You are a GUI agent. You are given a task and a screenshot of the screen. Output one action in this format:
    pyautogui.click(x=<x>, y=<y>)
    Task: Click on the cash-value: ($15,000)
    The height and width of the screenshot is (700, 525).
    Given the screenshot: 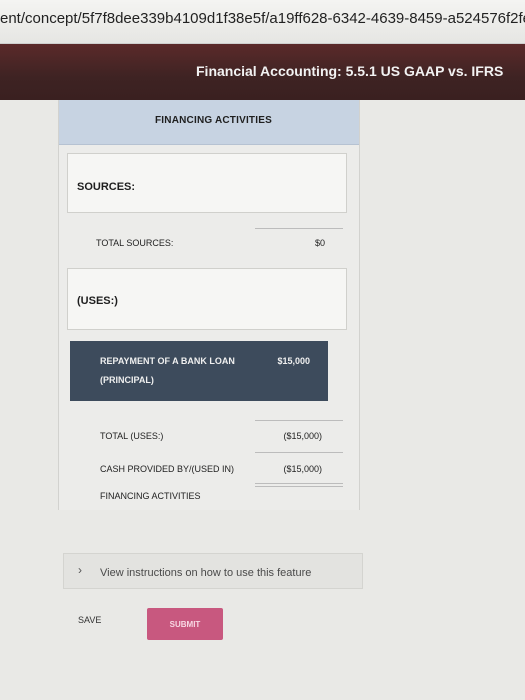 What is the action you would take?
    pyautogui.click(x=302, y=469)
    